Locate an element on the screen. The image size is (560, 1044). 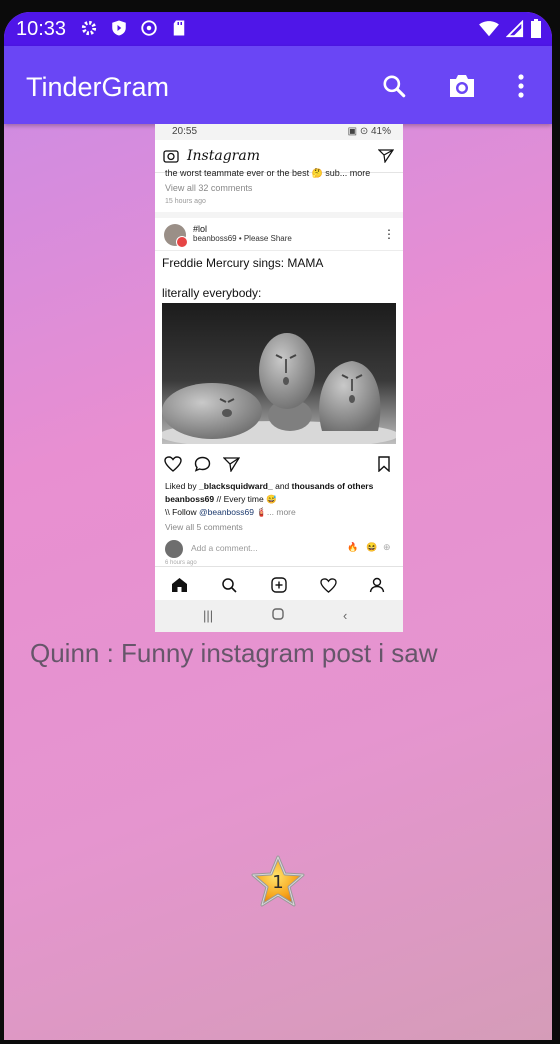
comment-avatar is located at coordinates (174, 549).